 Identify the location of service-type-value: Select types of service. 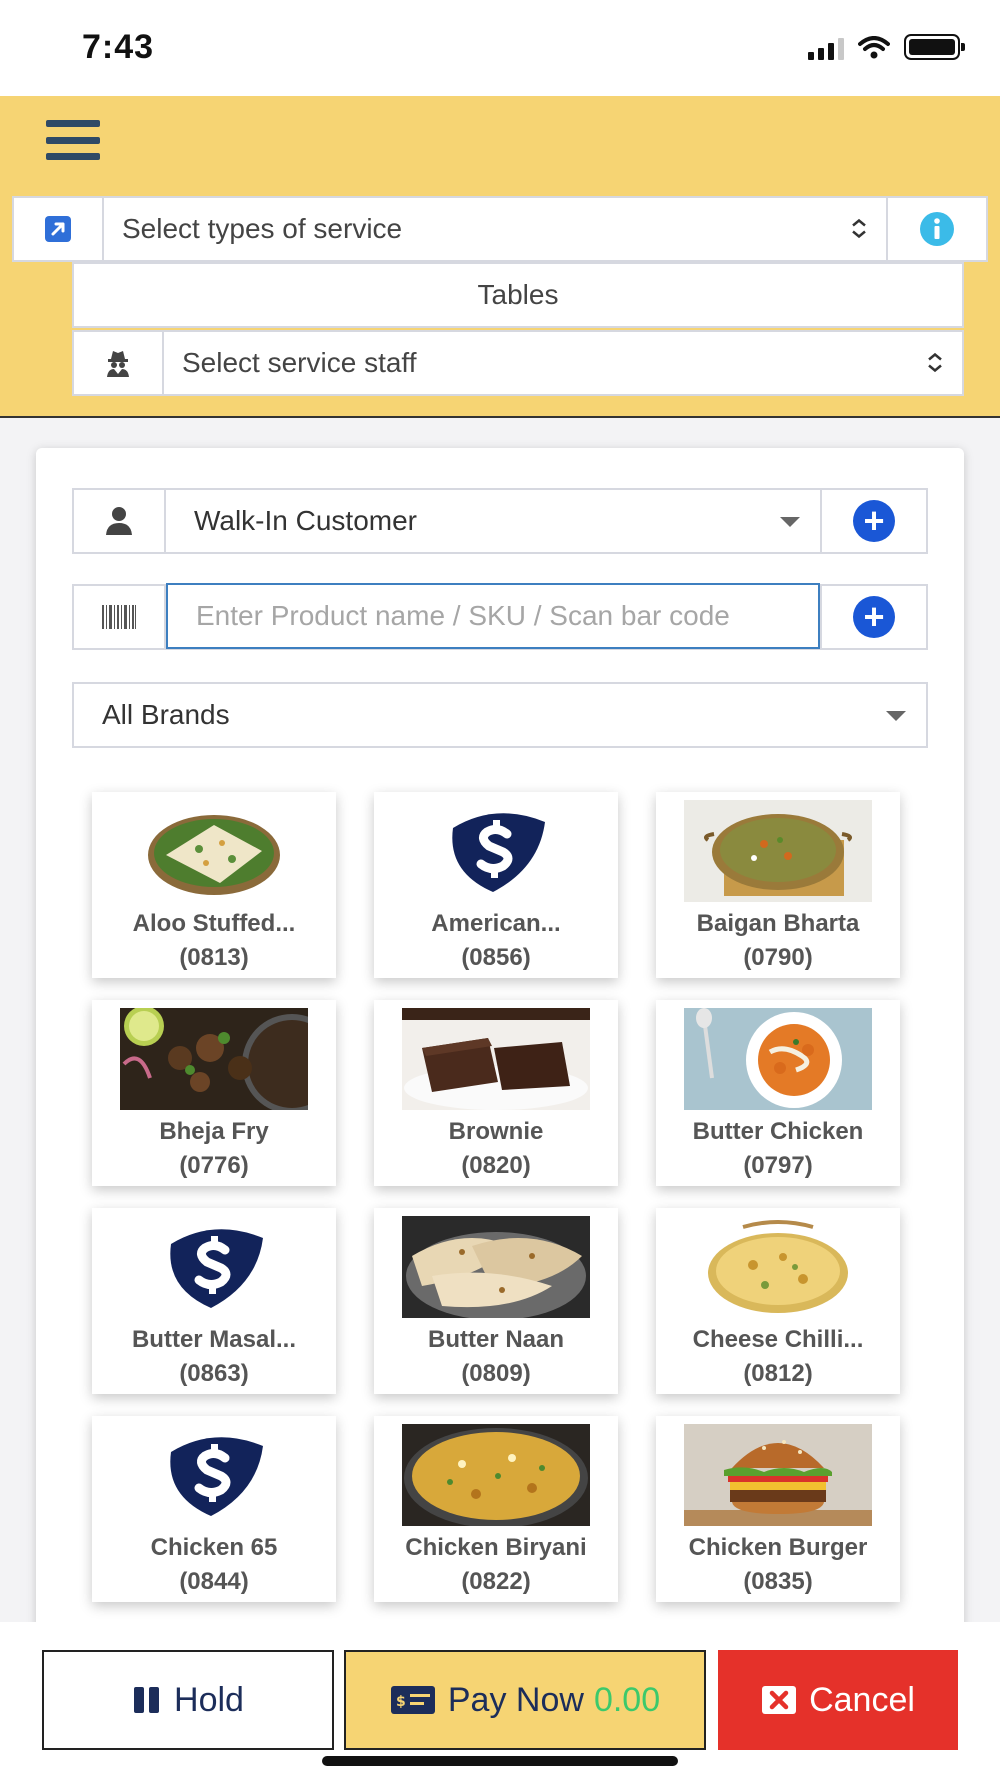
(495, 229).